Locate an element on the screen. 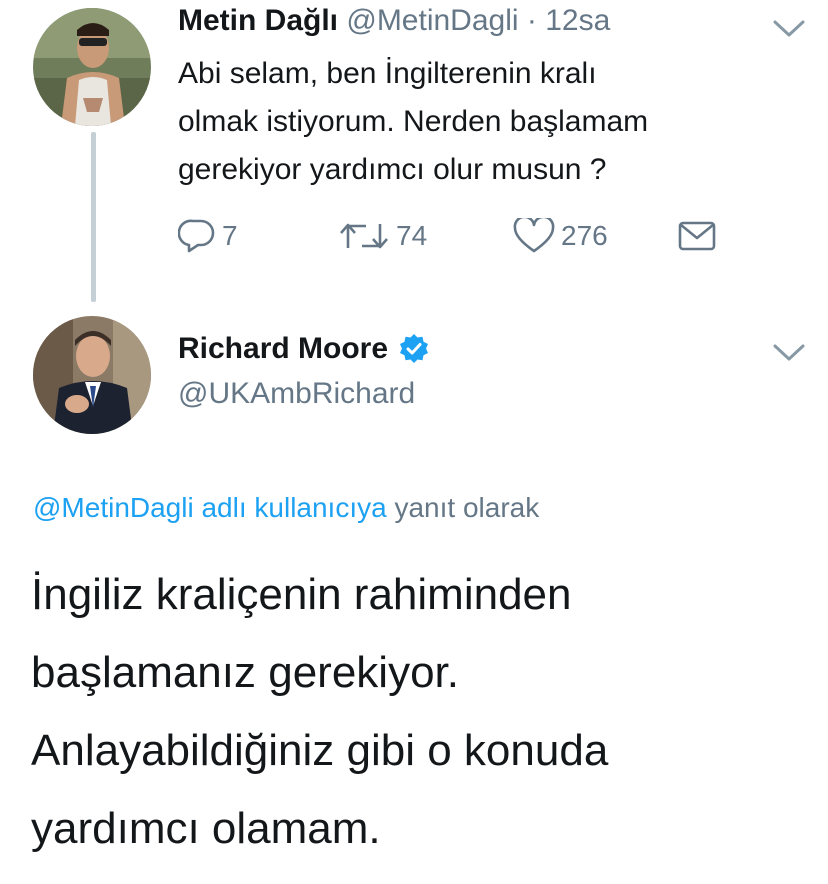 The width and height of the screenshot is (828, 884). envelope-icon is located at coordinates (697, 236).